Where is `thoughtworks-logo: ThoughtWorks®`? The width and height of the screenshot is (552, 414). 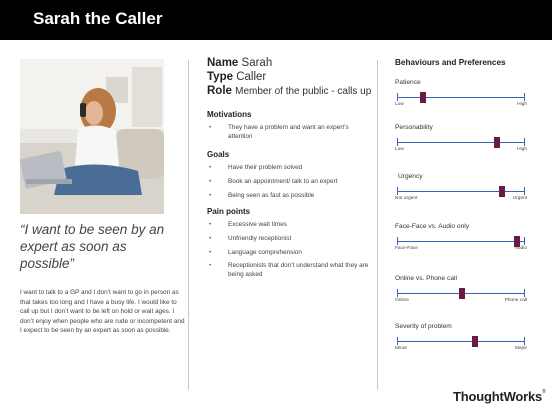 thoughtworks-logo: ThoughtWorks® is located at coordinates (499, 396).